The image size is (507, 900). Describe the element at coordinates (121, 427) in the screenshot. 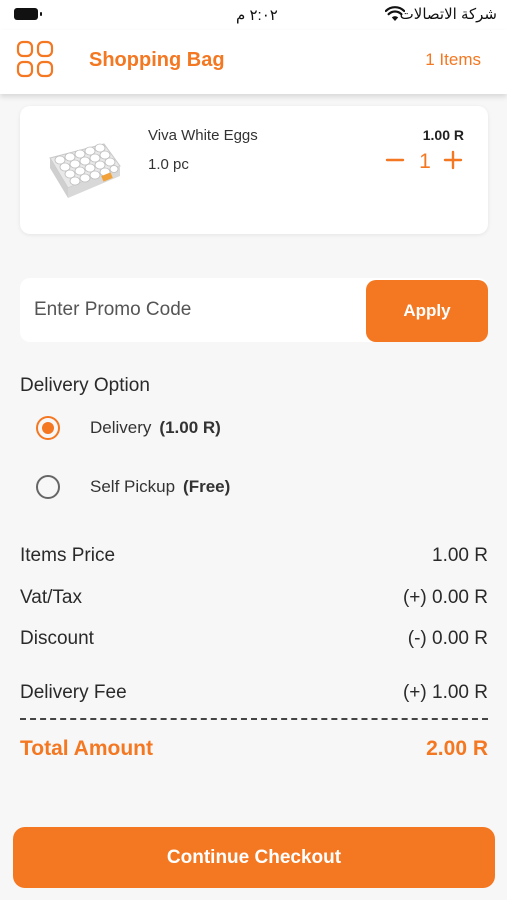

I see `delivery-option-label: Delivery` at that location.